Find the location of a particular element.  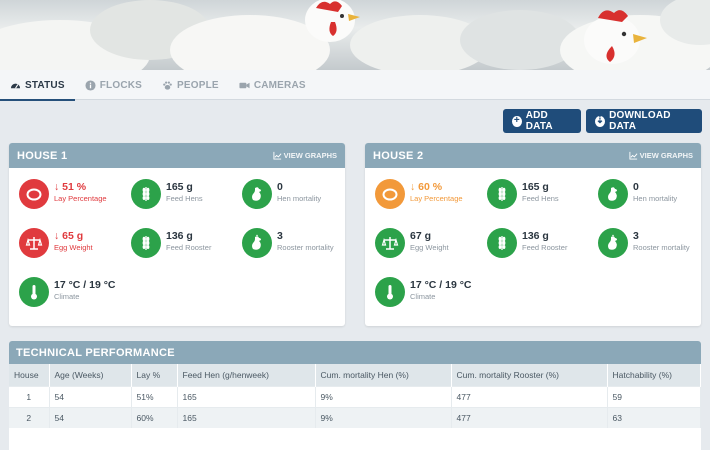

table-cell: 59 is located at coordinates (654, 396).